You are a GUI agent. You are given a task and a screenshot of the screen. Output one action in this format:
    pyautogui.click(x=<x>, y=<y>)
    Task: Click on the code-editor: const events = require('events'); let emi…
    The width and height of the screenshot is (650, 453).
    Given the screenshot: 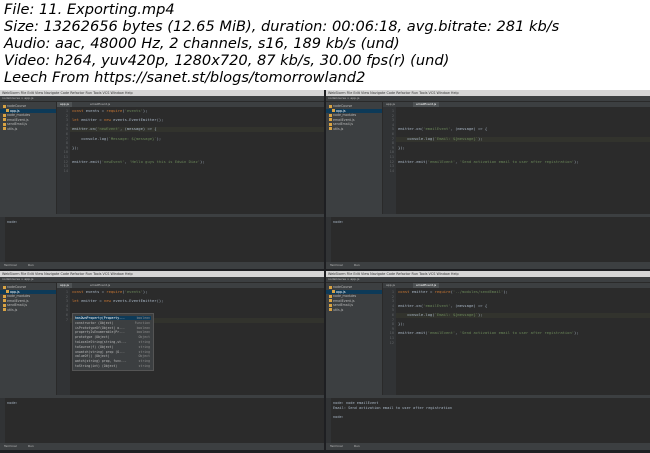 What is the action you would take?
    pyautogui.click(x=196, y=160)
    